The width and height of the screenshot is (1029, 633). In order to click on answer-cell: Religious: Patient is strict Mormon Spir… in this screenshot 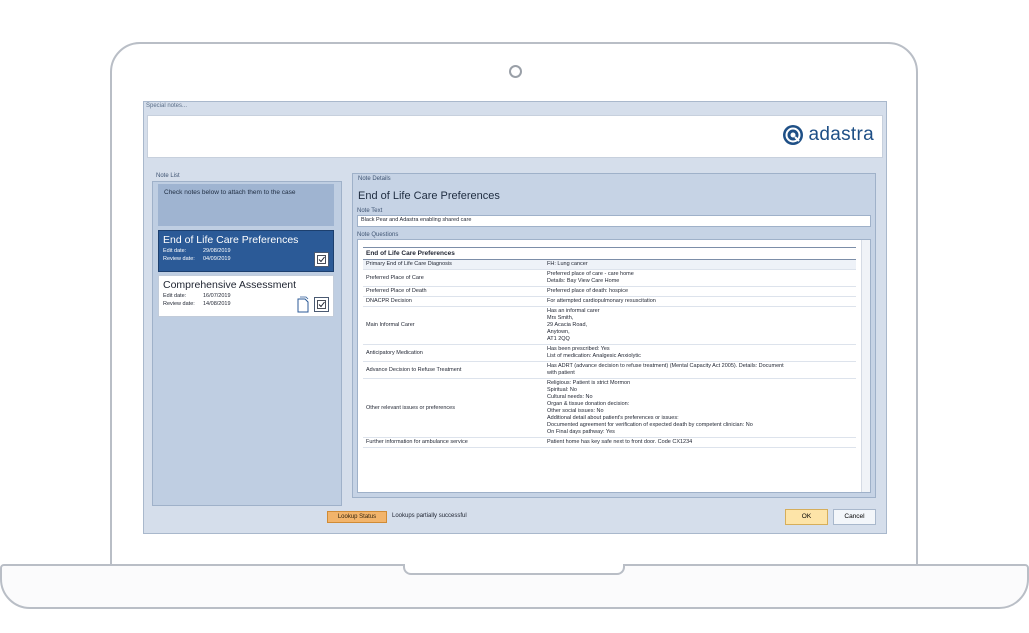, I will do `click(700, 408)`.